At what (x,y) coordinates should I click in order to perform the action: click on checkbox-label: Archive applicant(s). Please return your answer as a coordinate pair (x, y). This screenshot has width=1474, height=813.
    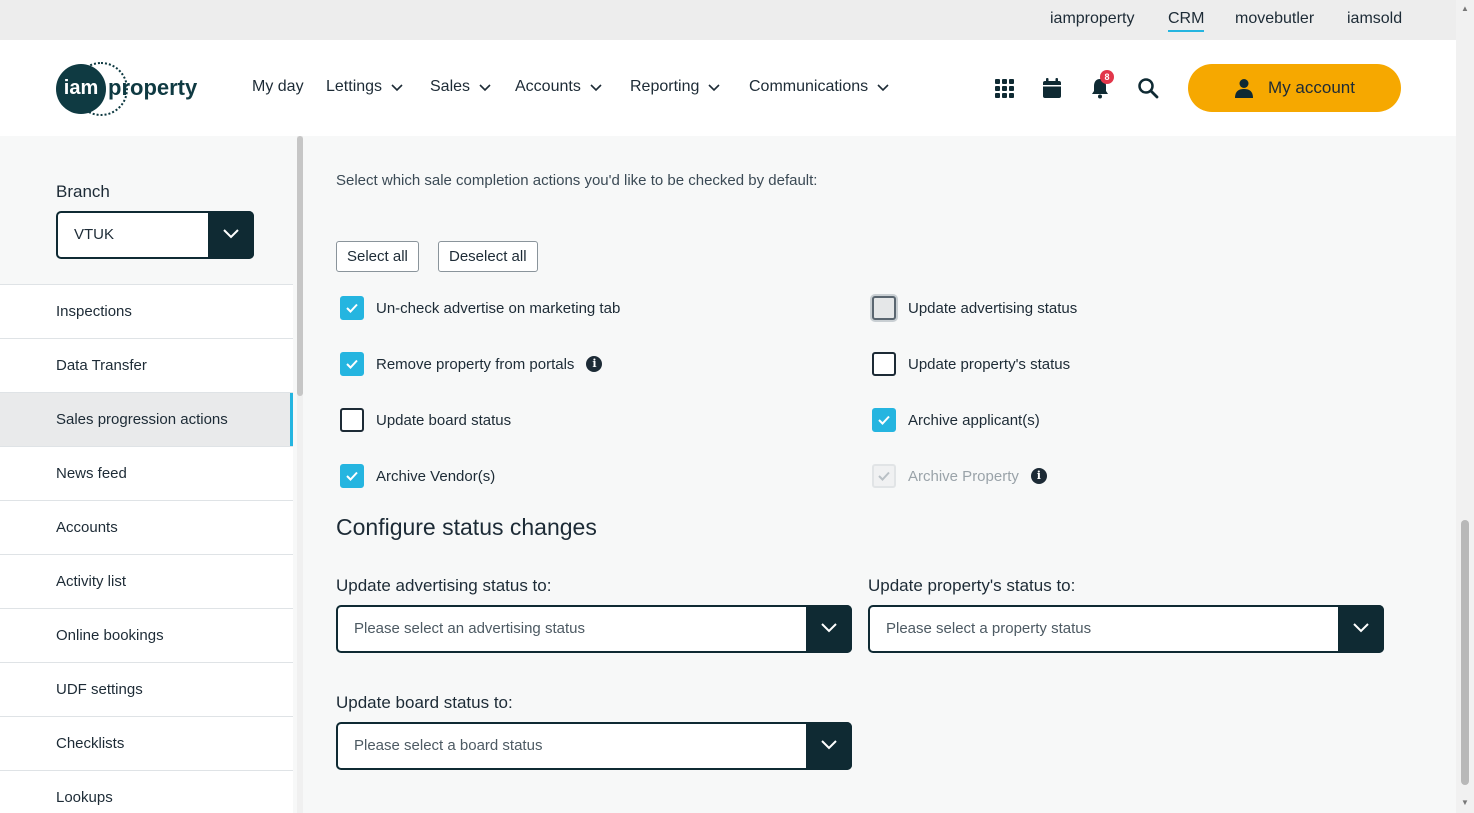
    Looking at the image, I should click on (974, 420).